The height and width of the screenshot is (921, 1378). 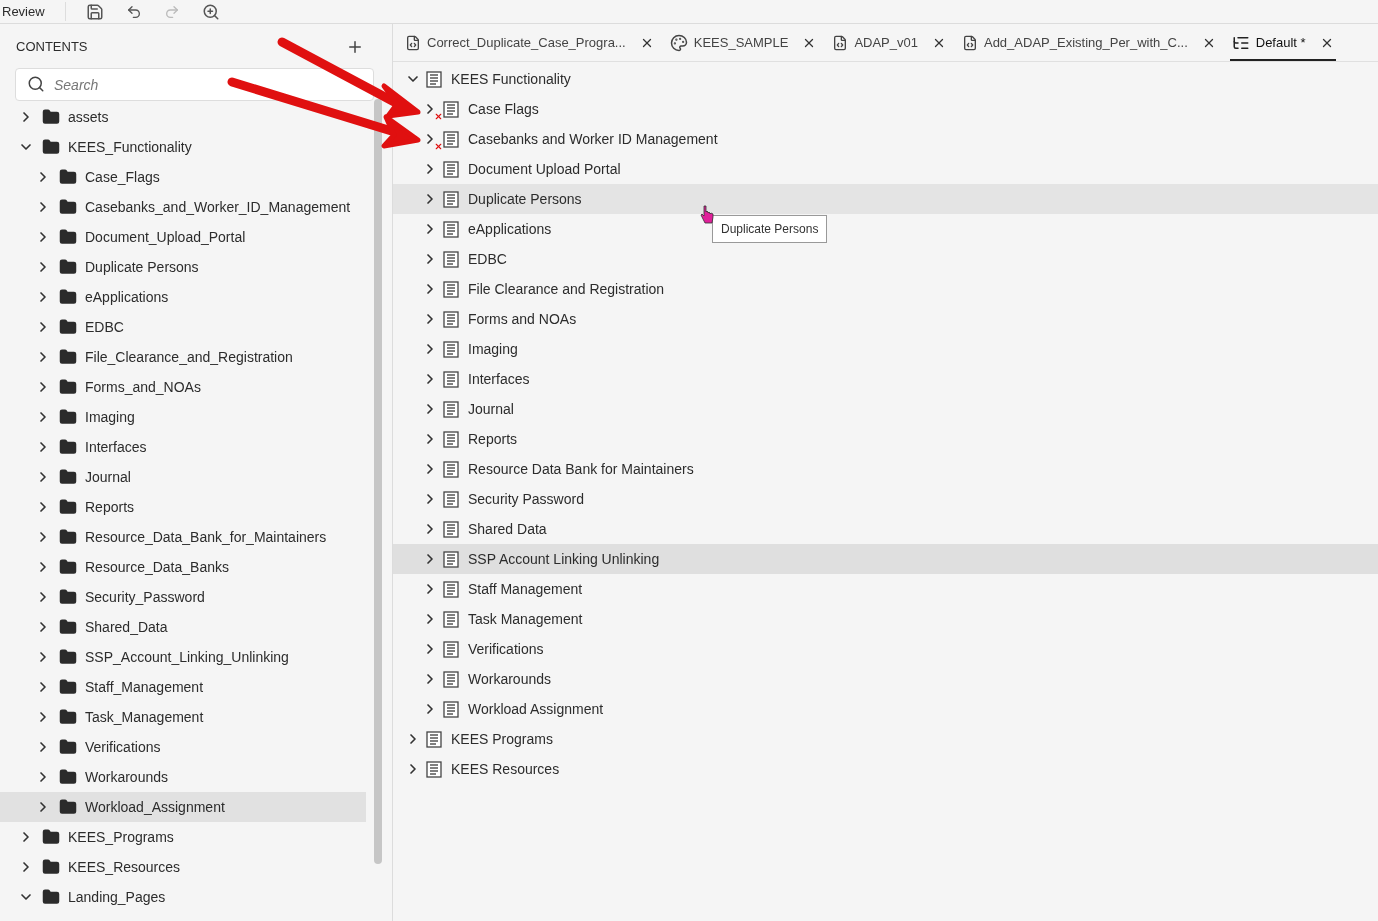 What do you see at coordinates (157, 567) in the screenshot?
I see `folder-label: Resource_Data_Banks` at bounding box center [157, 567].